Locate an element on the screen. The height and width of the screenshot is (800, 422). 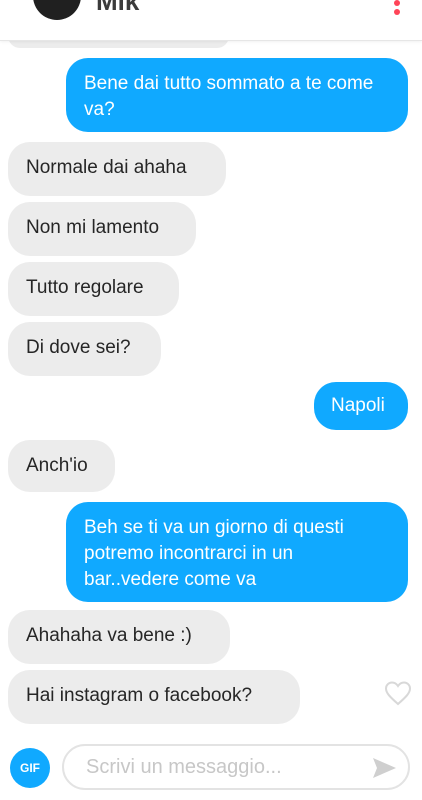
message-outgoing: Bene dai tutto sommato a te come va? is located at coordinates (237, 95).